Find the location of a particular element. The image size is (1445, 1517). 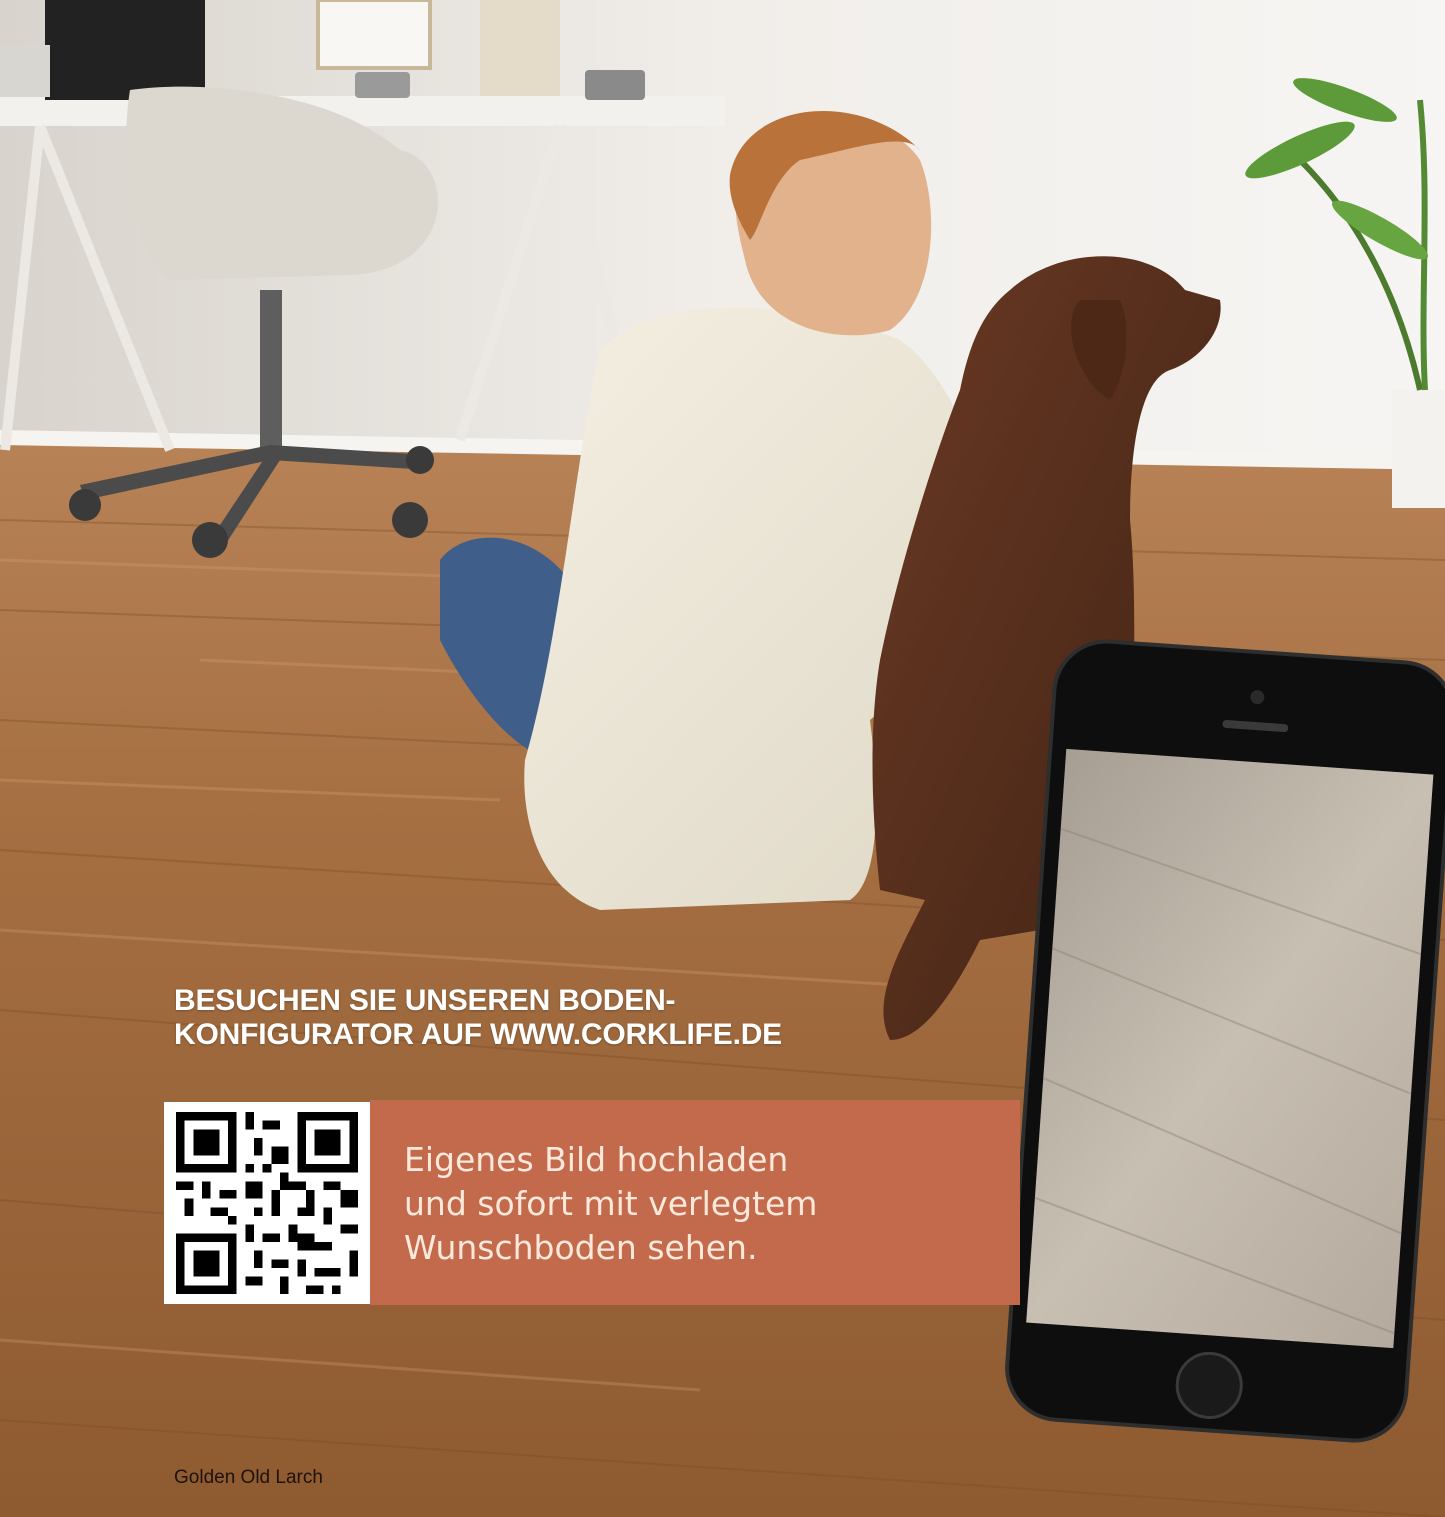

promo-line-2: und sofort mit verlegtem is located at coordinates (611, 1203).